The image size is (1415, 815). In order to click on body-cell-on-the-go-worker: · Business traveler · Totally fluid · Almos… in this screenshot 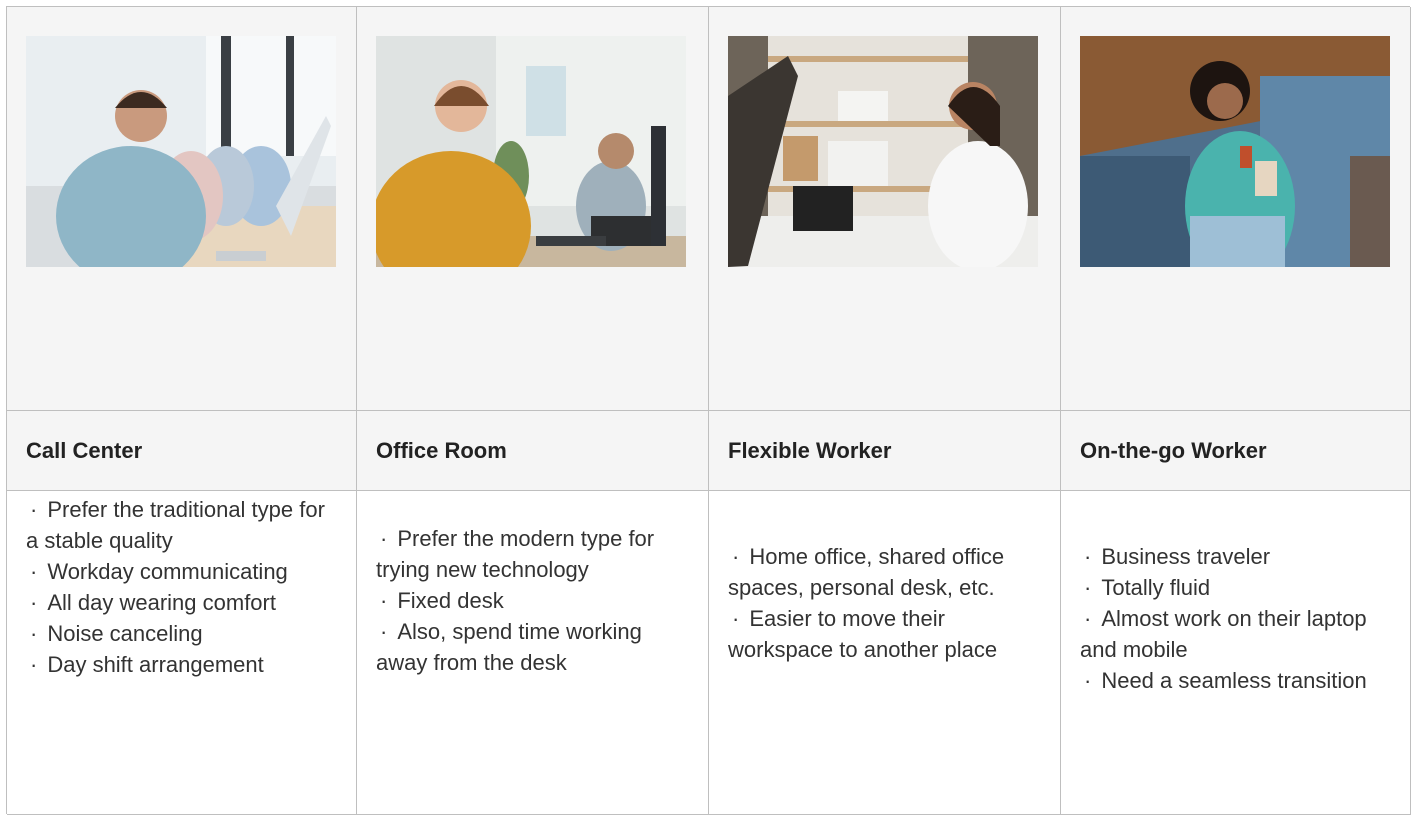, I will do `click(1236, 653)`.